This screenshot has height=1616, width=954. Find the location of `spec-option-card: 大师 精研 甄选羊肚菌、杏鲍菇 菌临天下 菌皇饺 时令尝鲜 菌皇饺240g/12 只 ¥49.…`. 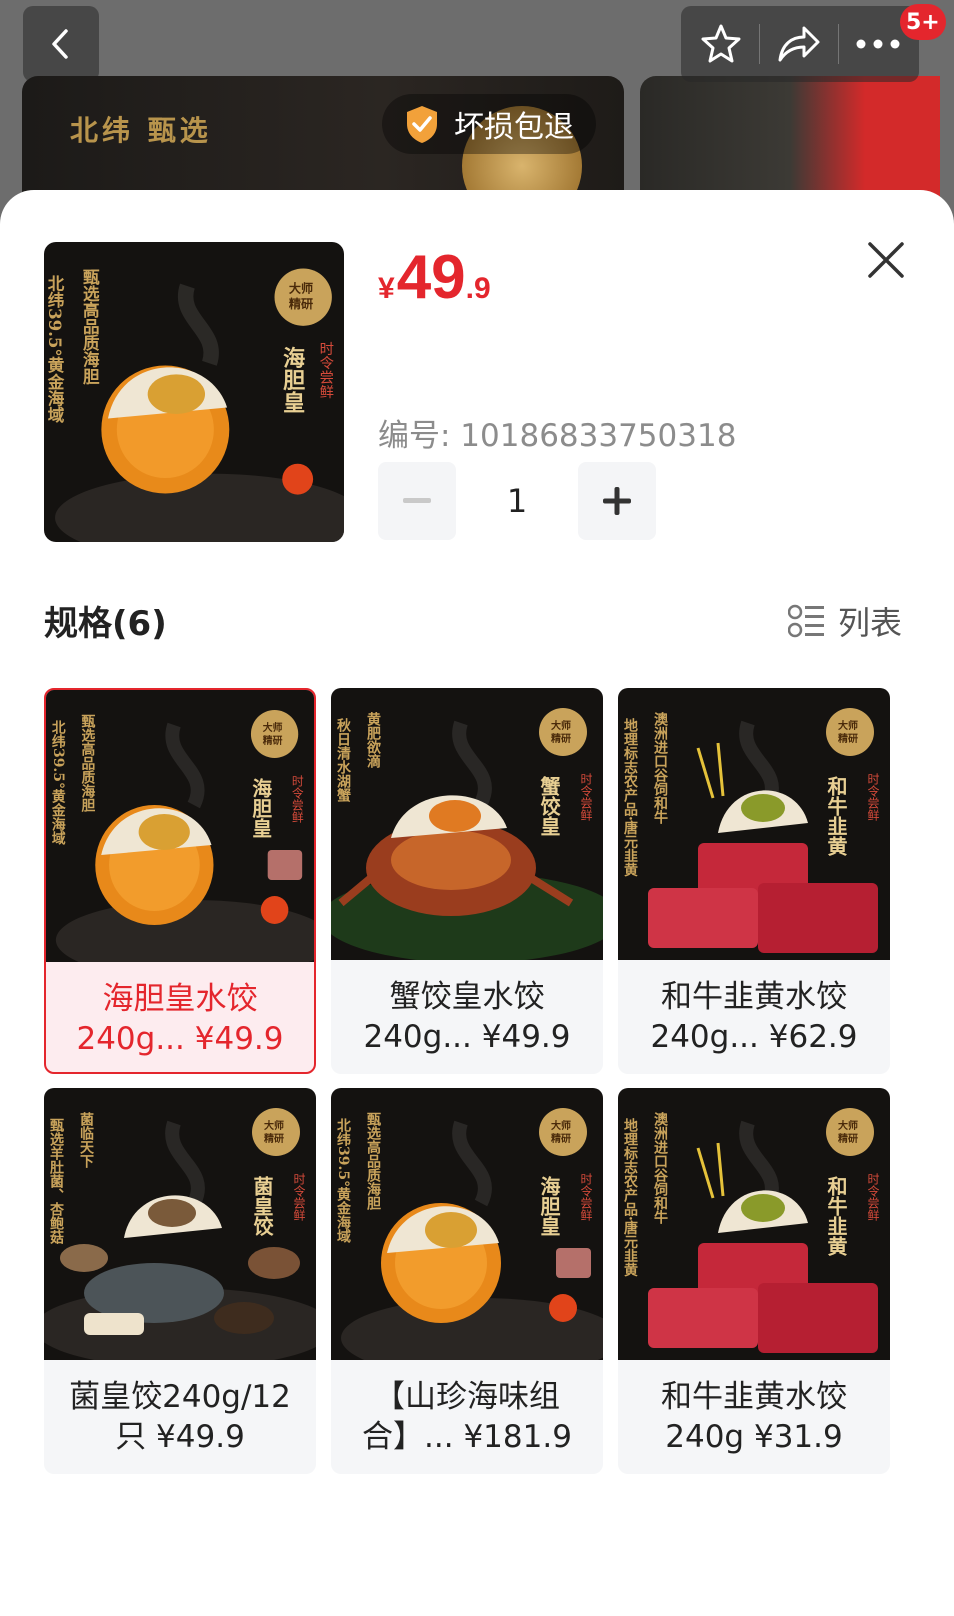

spec-option-card: 大师 精研 甄选羊肚菌、杏鲍菇 菌临天下 菌皇饺 时令尝鲜 菌皇饺240g/12 只 ¥49.… is located at coordinates (180, 1281).